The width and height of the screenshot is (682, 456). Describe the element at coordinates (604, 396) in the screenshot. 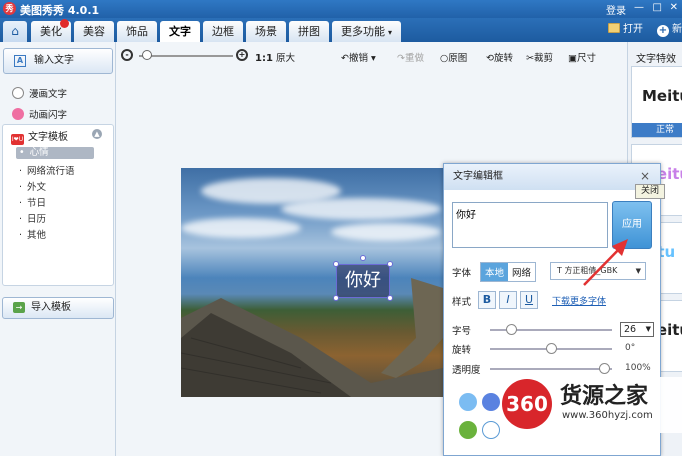

I see `watermark-name: 货源之家` at that location.